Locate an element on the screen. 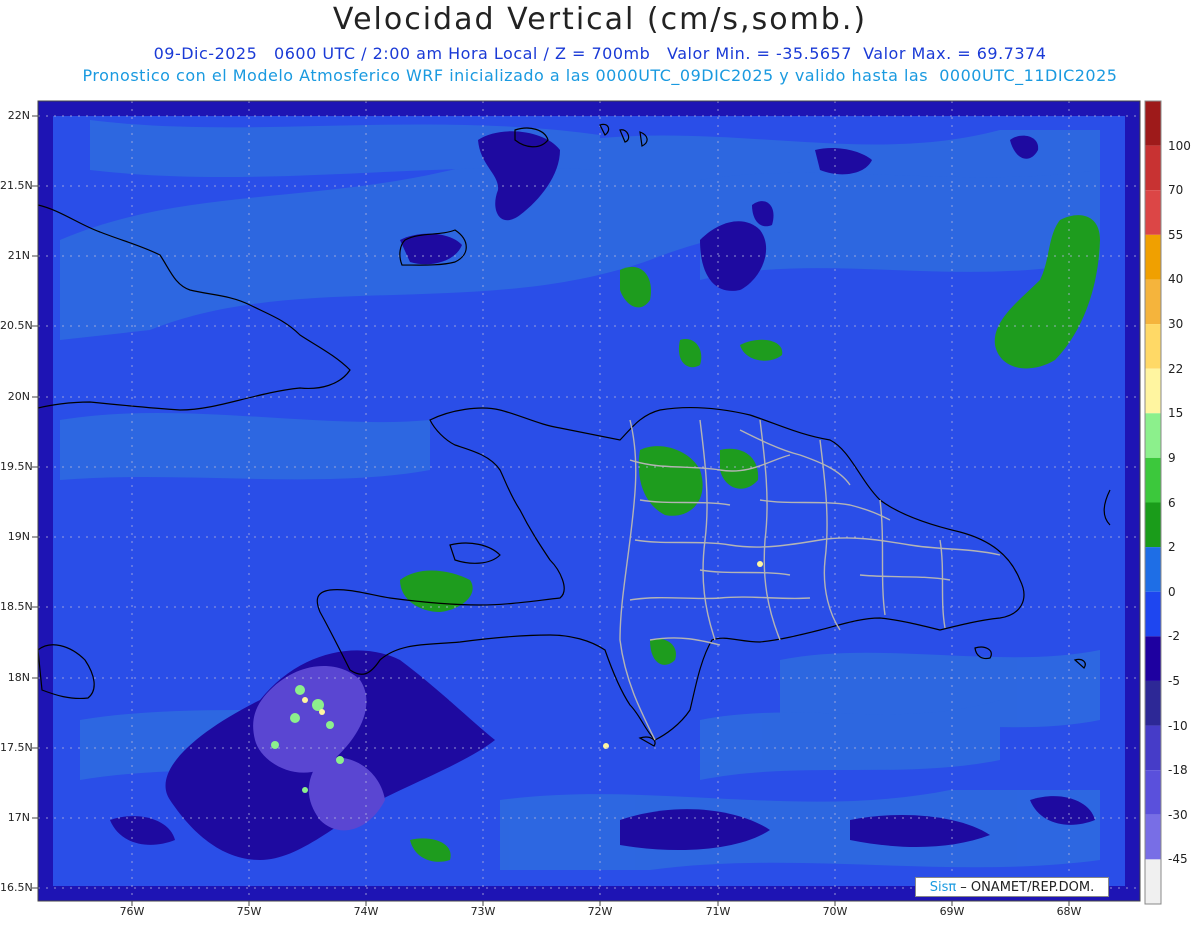 The height and width of the screenshot is (927, 1200). colorbar-label: 40 is located at coordinates (1176, 279).